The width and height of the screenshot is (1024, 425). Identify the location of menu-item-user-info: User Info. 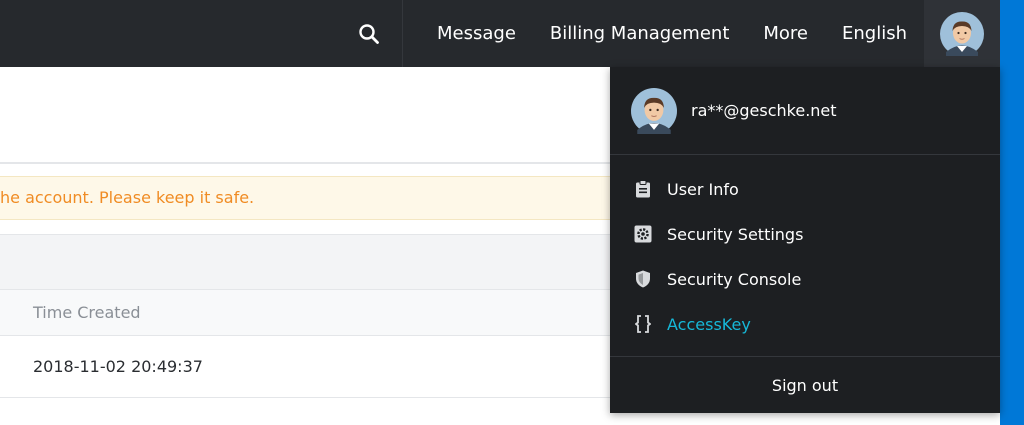
(805, 189).